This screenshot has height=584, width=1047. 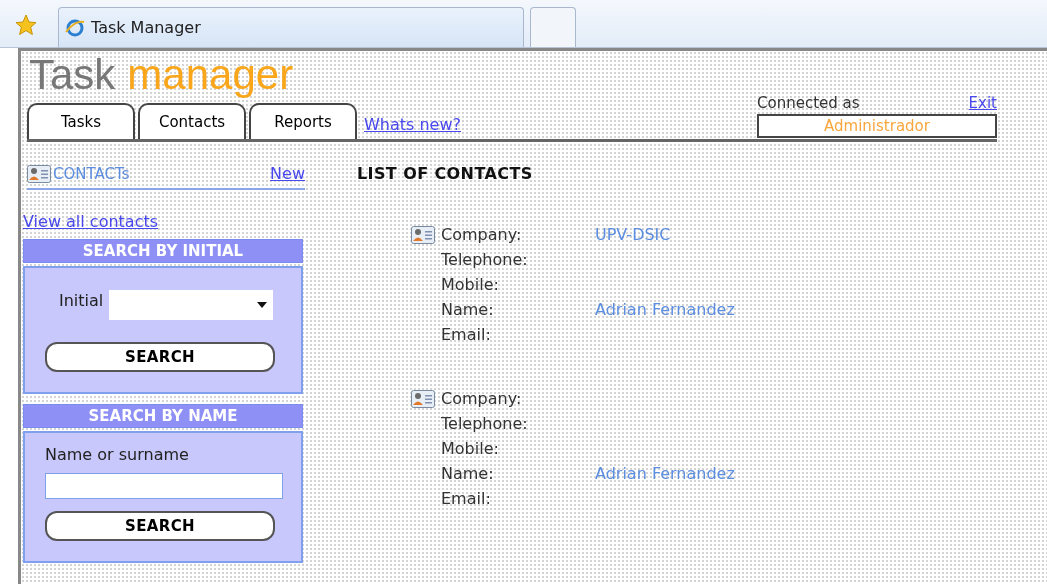 What do you see at coordinates (445, 174) in the screenshot?
I see `list-title: LIST OF CONTACTS` at bounding box center [445, 174].